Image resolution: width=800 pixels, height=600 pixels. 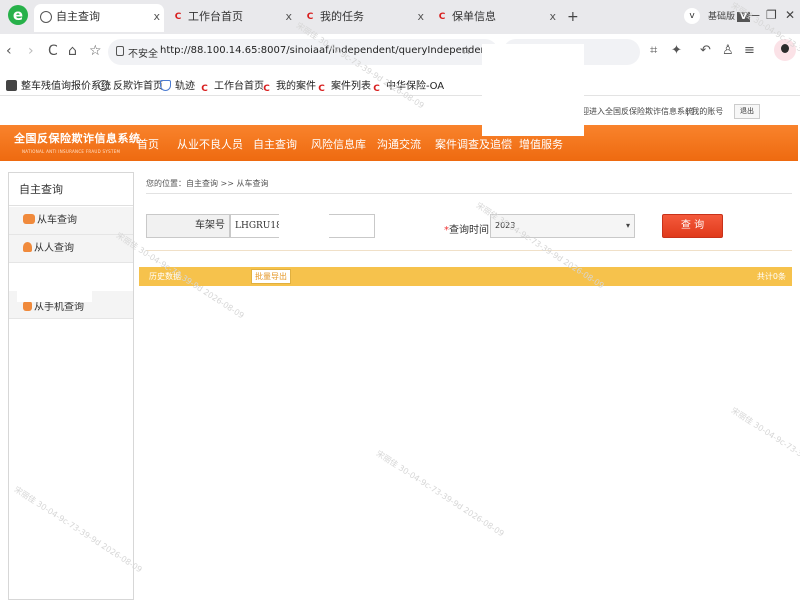 I want to click on bookmark-label: 反欺诈首页, so click(x=138, y=86).